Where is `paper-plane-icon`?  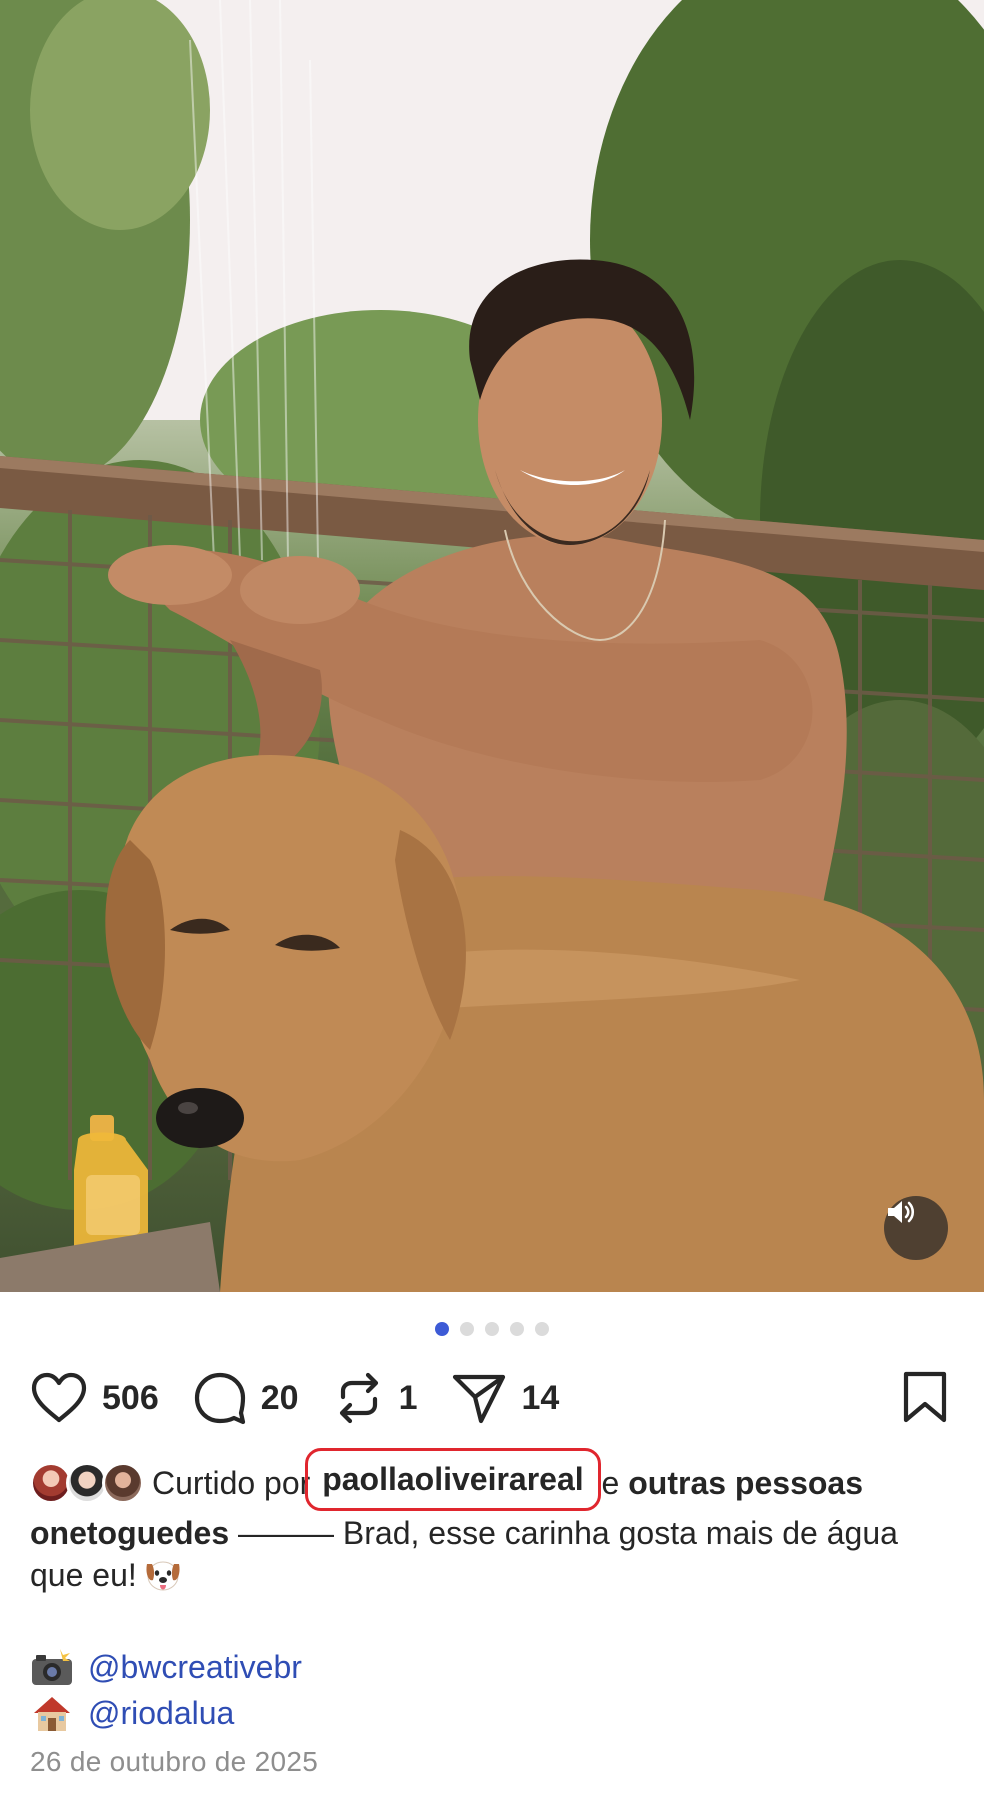
paper-plane-icon is located at coordinates (479, 1398).